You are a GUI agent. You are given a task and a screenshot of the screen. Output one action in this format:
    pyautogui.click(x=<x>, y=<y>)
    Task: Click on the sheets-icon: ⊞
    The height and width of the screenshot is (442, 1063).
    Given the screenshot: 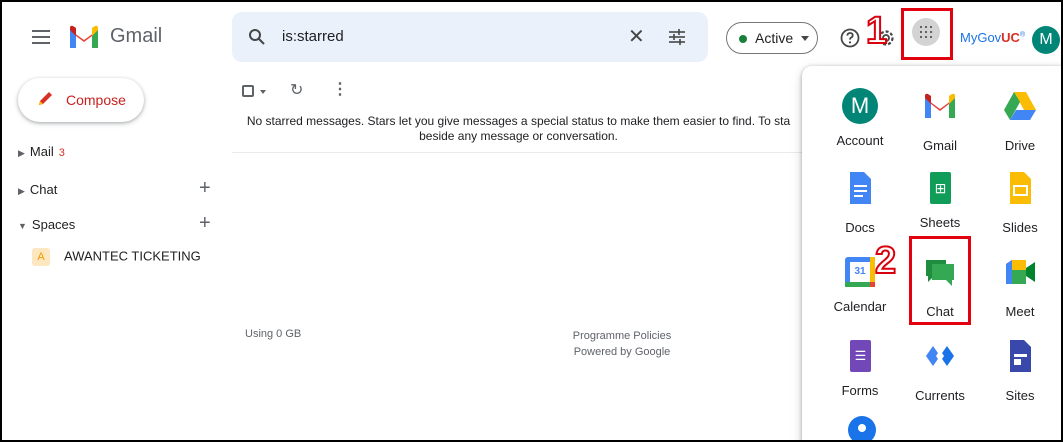 What is the action you would take?
    pyautogui.click(x=940, y=188)
    